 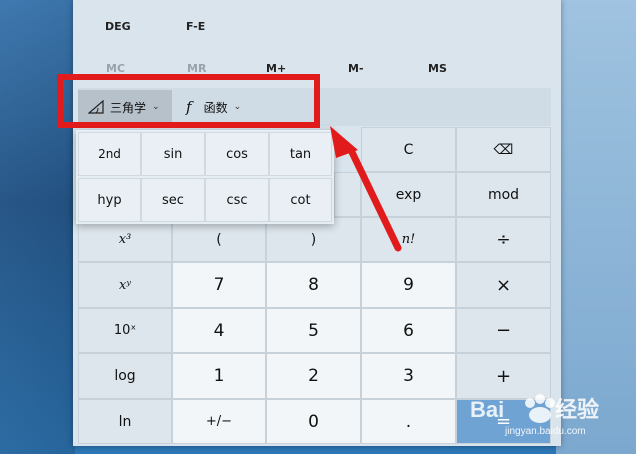 What do you see at coordinates (487, 409) in the screenshot?
I see `svg-text: Bai` at bounding box center [487, 409].